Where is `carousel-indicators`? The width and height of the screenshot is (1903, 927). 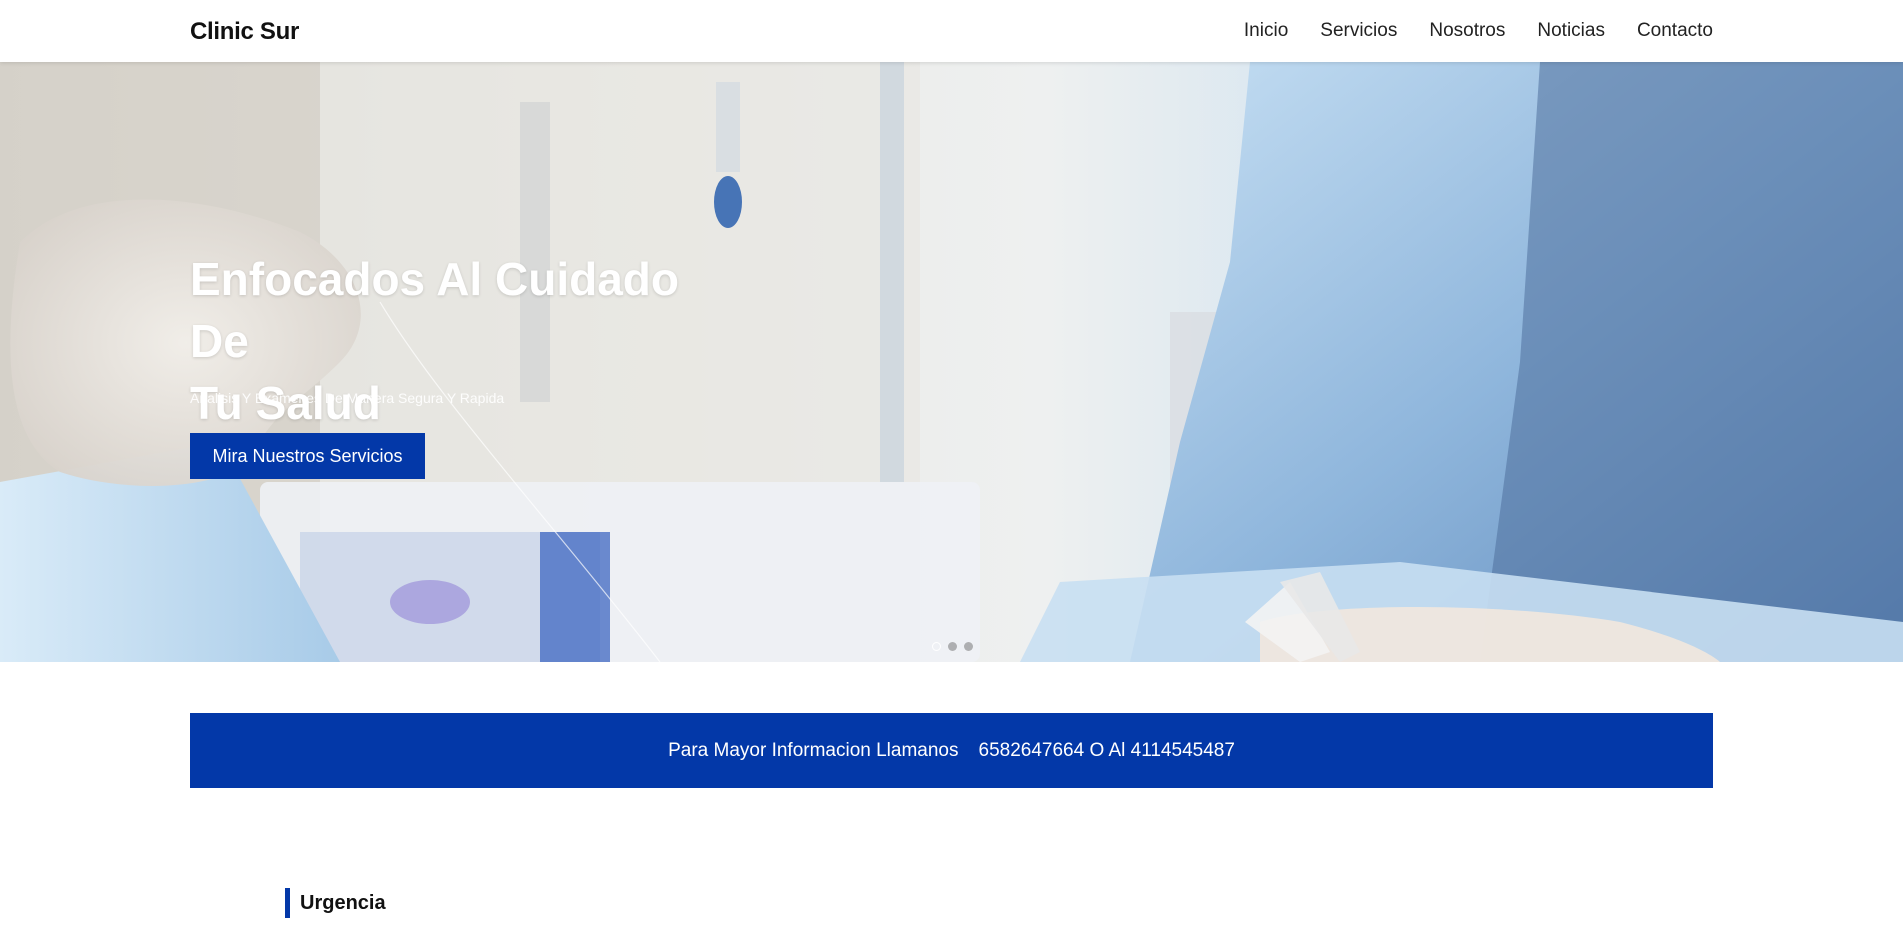
carousel-indicators is located at coordinates (952, 646).